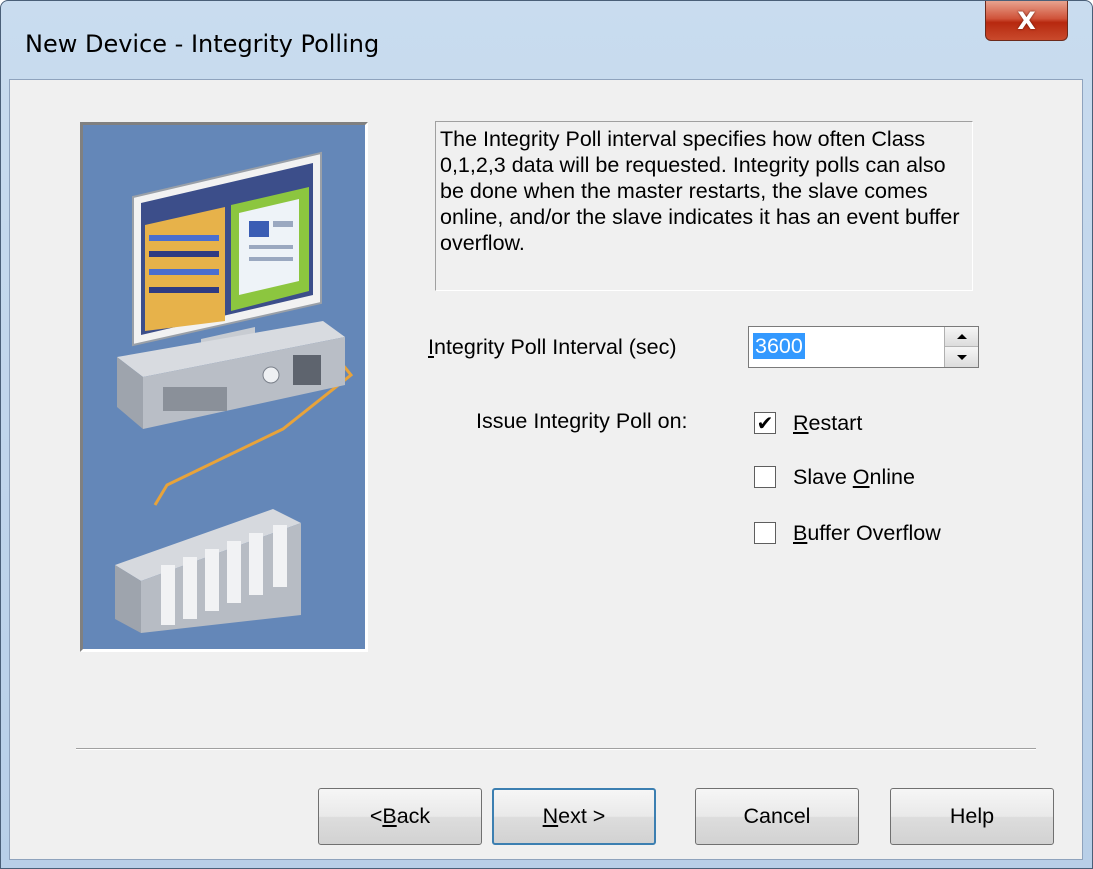 Image resolution: width=1093 pixels, height=869 pixels. I want to click on buffer-overflow-checkbox: Buffer Overflow, so click(847, 533).